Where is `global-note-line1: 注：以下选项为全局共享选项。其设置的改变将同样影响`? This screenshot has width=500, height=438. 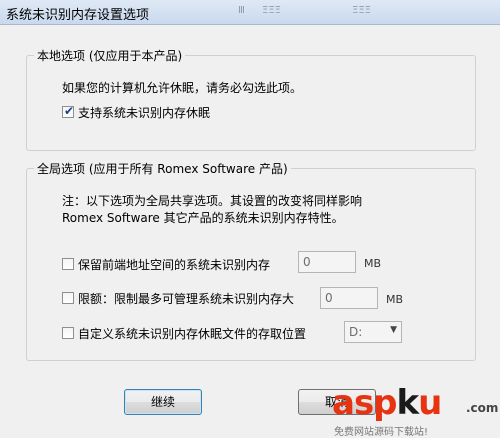 global-note-line1: 注：以下选项为全局共享选项。其设置的改变将同样影响 is located at coordinates (212, 201).